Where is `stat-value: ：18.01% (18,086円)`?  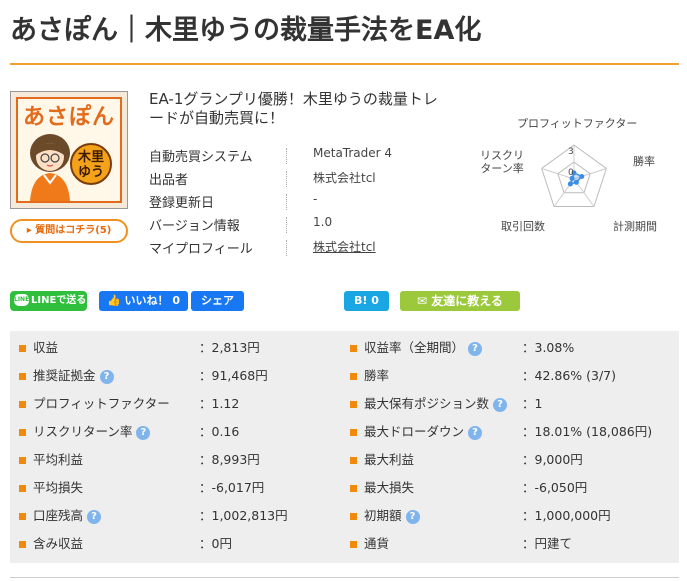
stat-value: ：18.01% (18,086円) is located at coordinates (587, 431).